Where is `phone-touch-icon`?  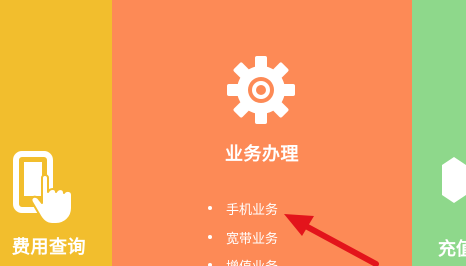 phone-touch-icon is located at coordinates (43, 188).